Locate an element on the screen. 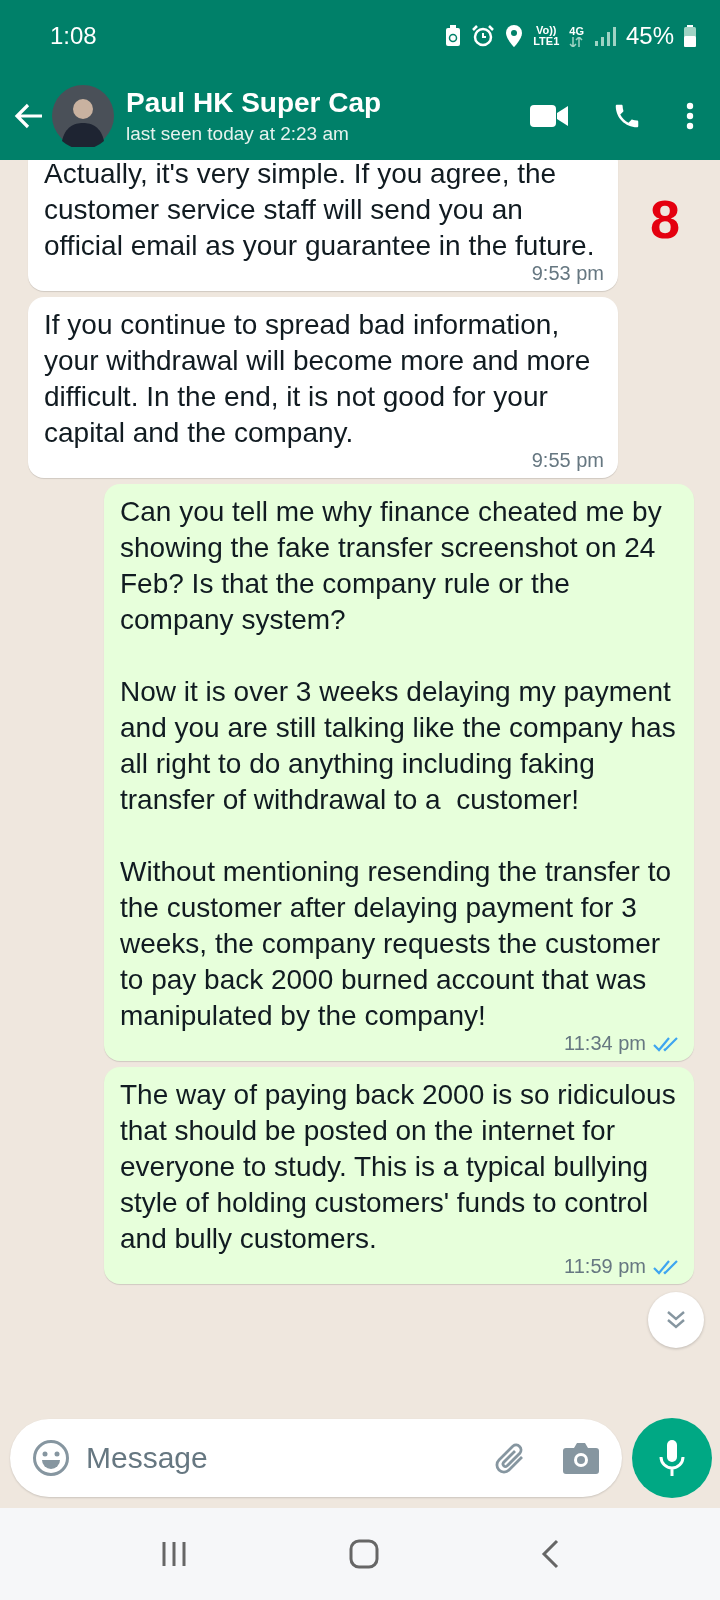  message-text: If you continue to spread bad information, your withdrawal will become more and more difficult. In the end, it is not good for your capital and the company. is located at coordinates (318, 379).